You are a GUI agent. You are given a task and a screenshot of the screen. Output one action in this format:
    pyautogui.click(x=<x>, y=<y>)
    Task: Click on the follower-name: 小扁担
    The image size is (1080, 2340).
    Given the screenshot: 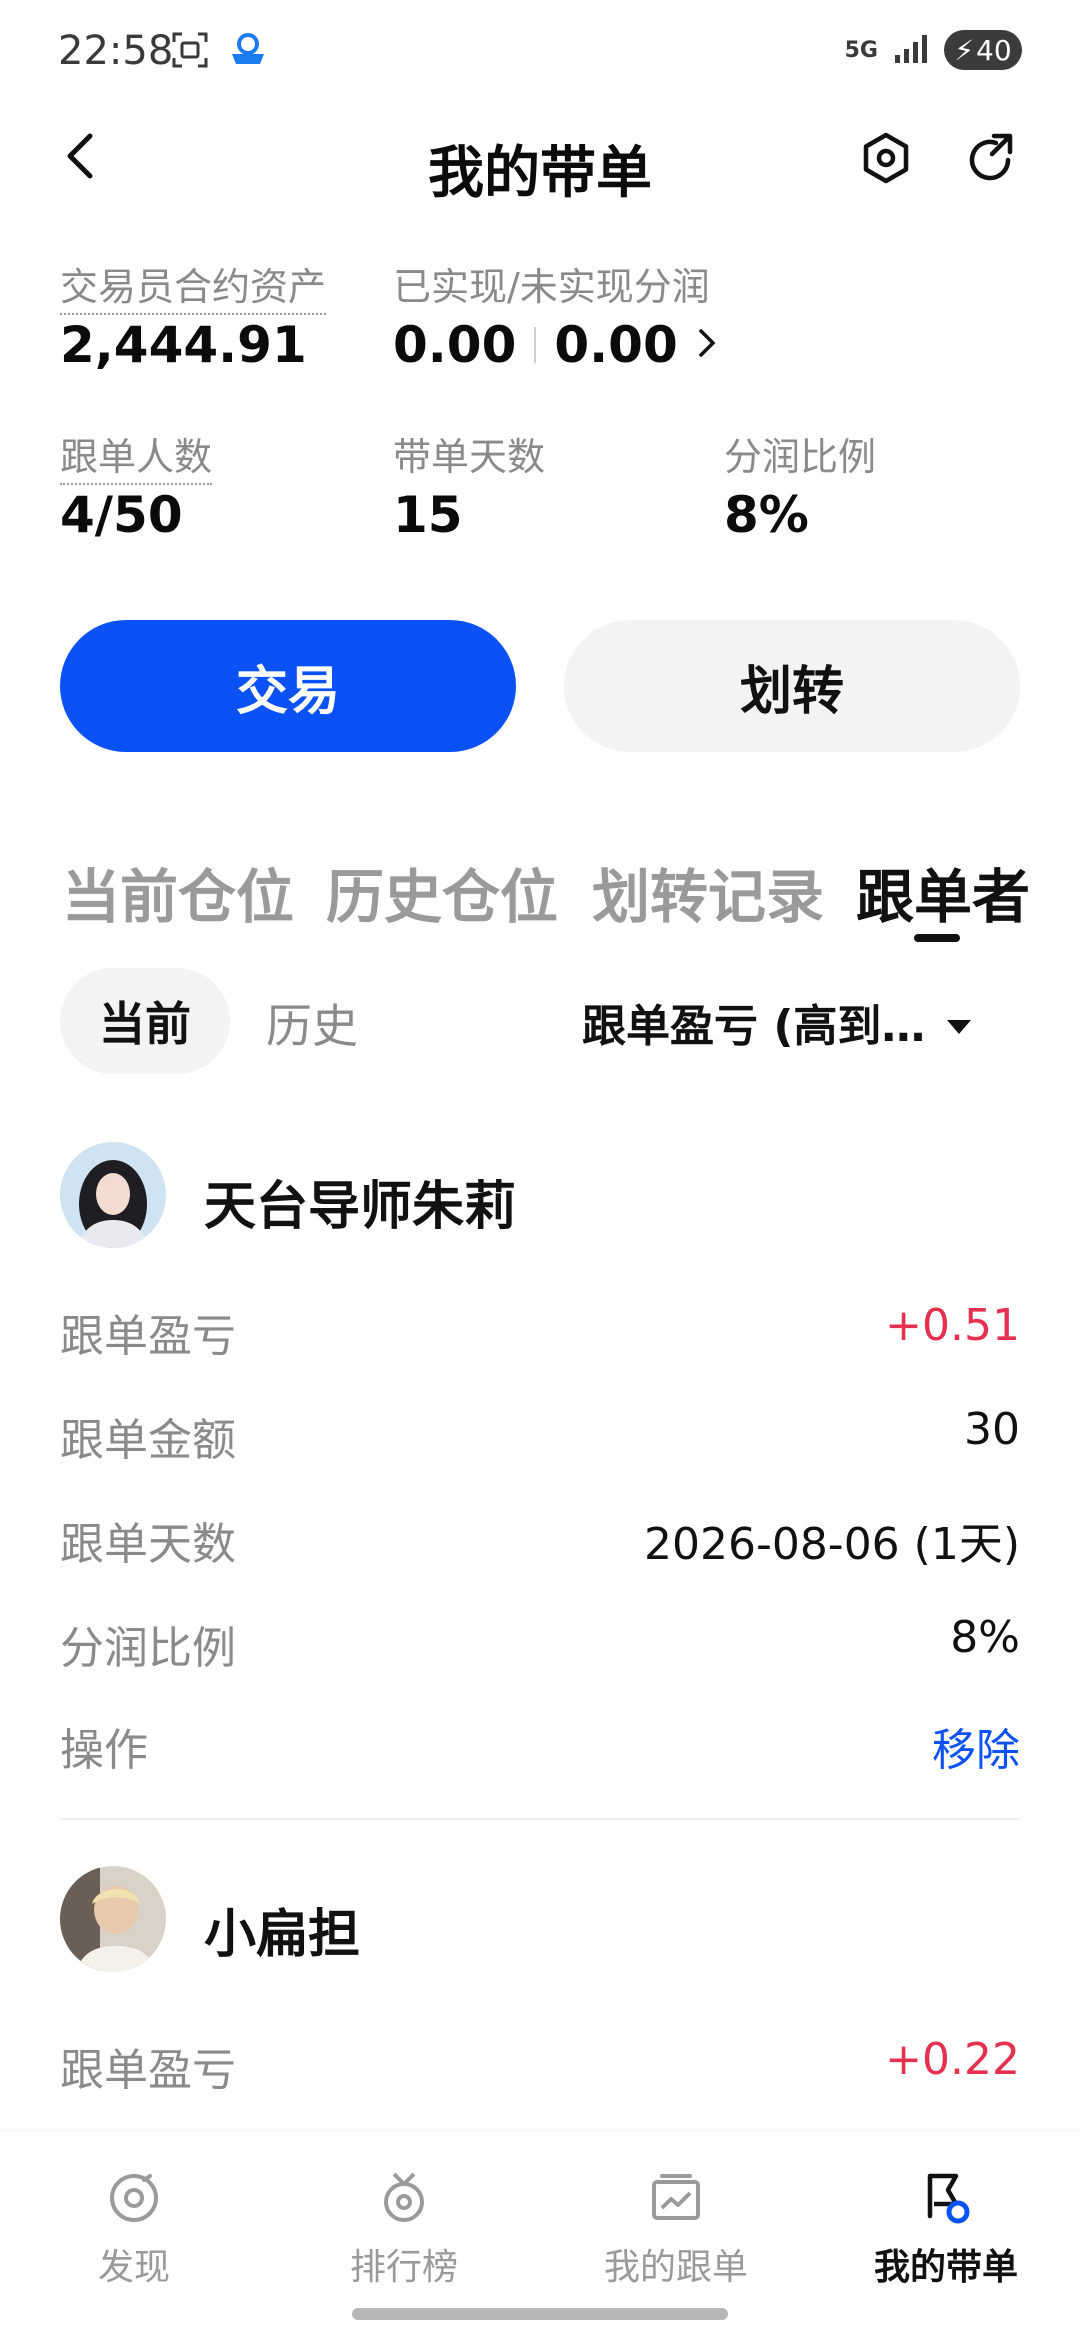 What is the action you would take?
    pyautogui.click(x=282, y=1935)
    